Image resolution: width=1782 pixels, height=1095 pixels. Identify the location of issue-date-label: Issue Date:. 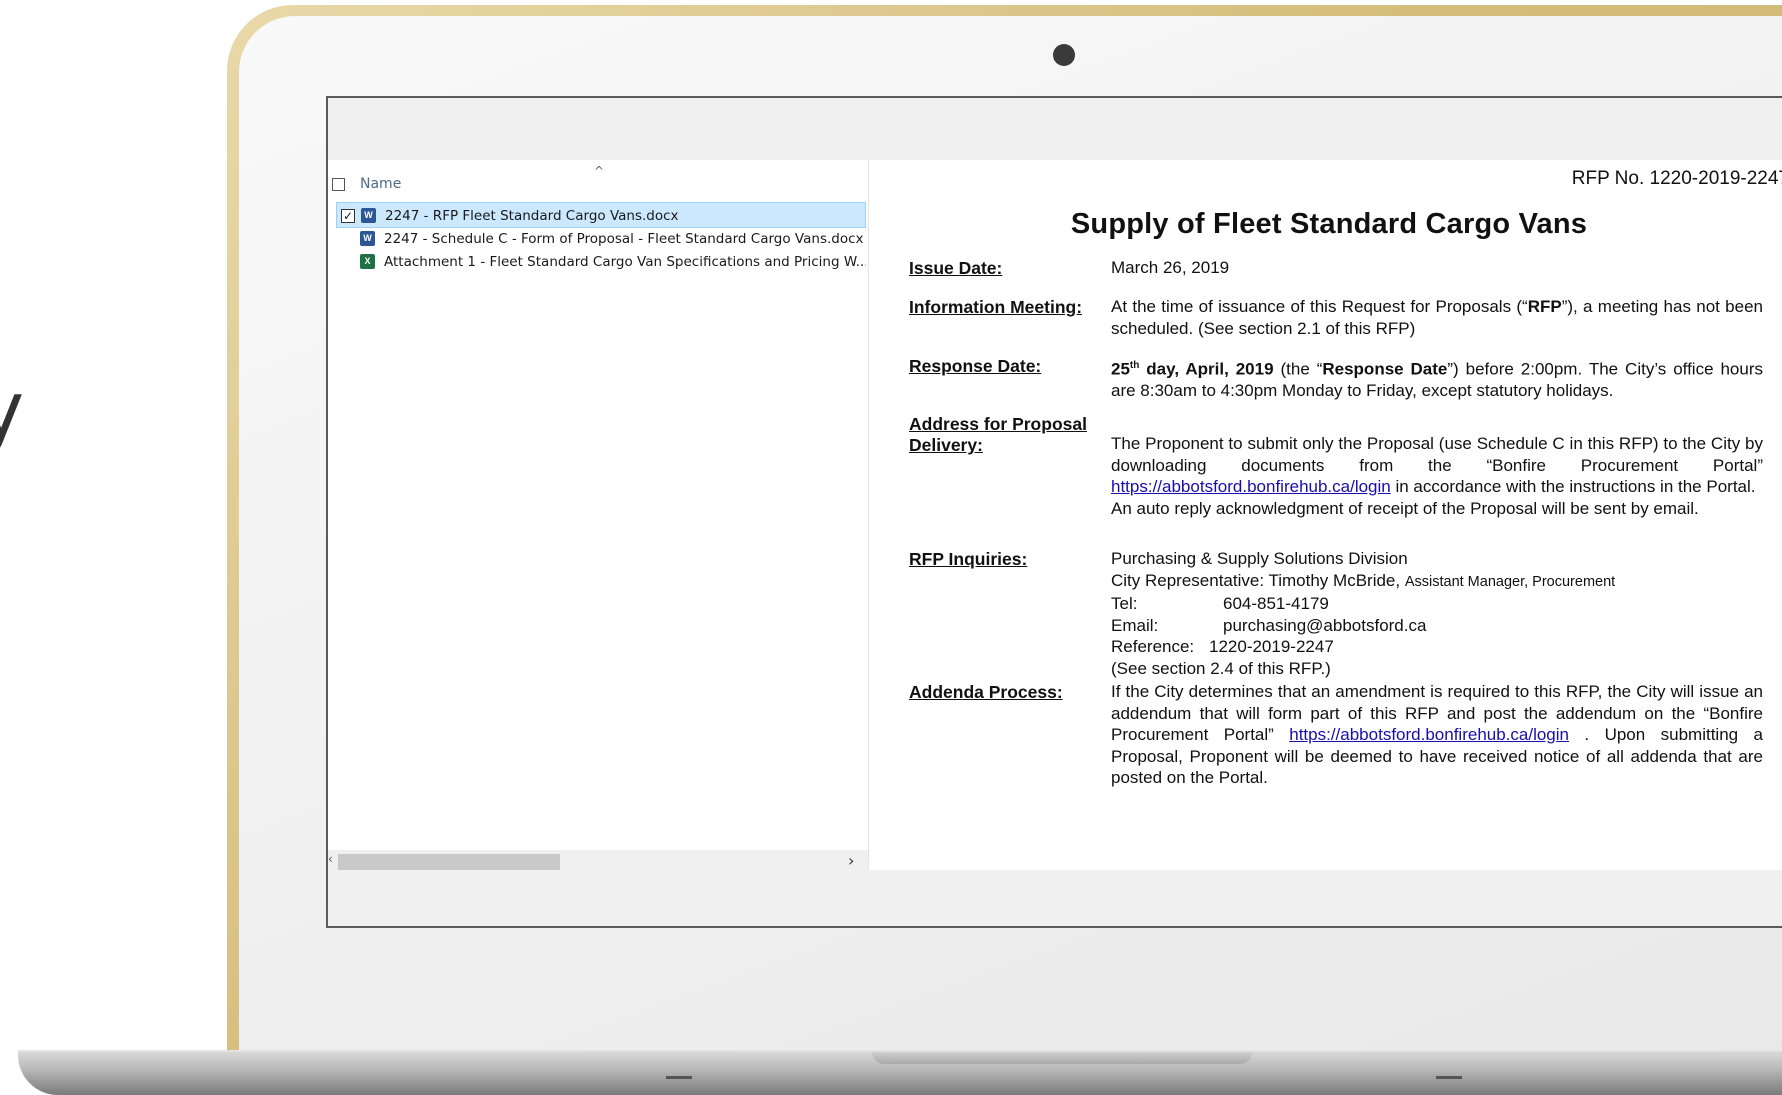
(956, 268).